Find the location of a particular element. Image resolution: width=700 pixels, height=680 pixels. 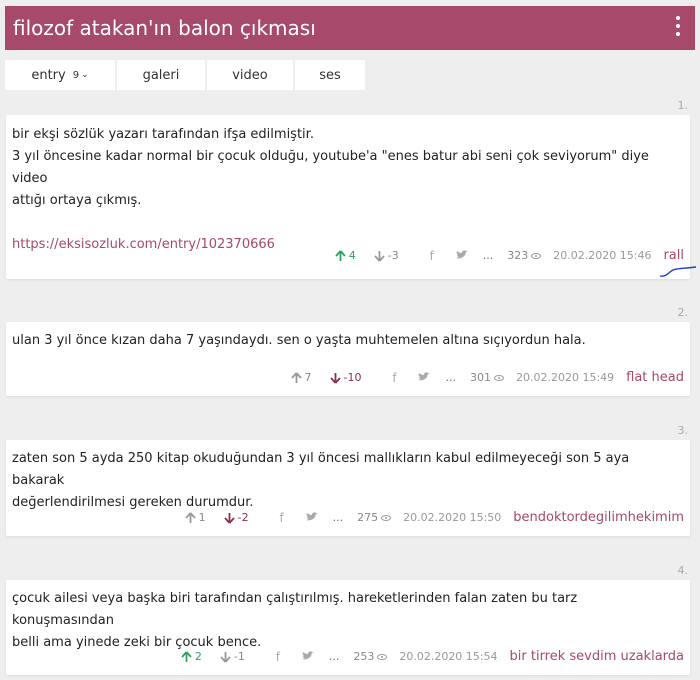

downvote-button: -1 is located at coordinates (232, 656).